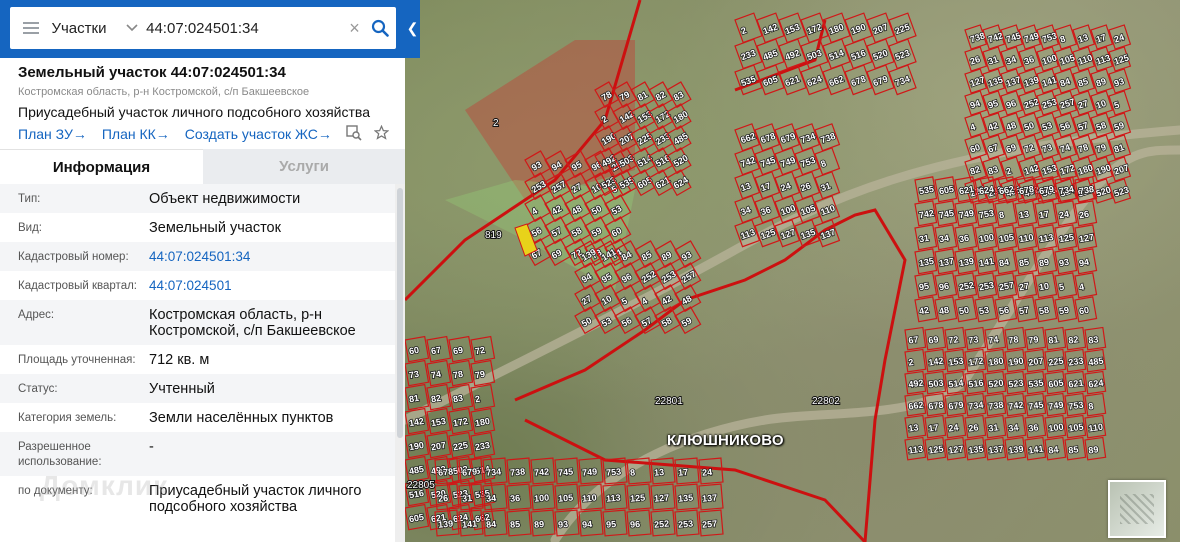 The image size is (1180, 542). What do you see at coordinates (400, 363) in the screenshot?
I see `panel-scrollbar` at bounding box center [400, 363].